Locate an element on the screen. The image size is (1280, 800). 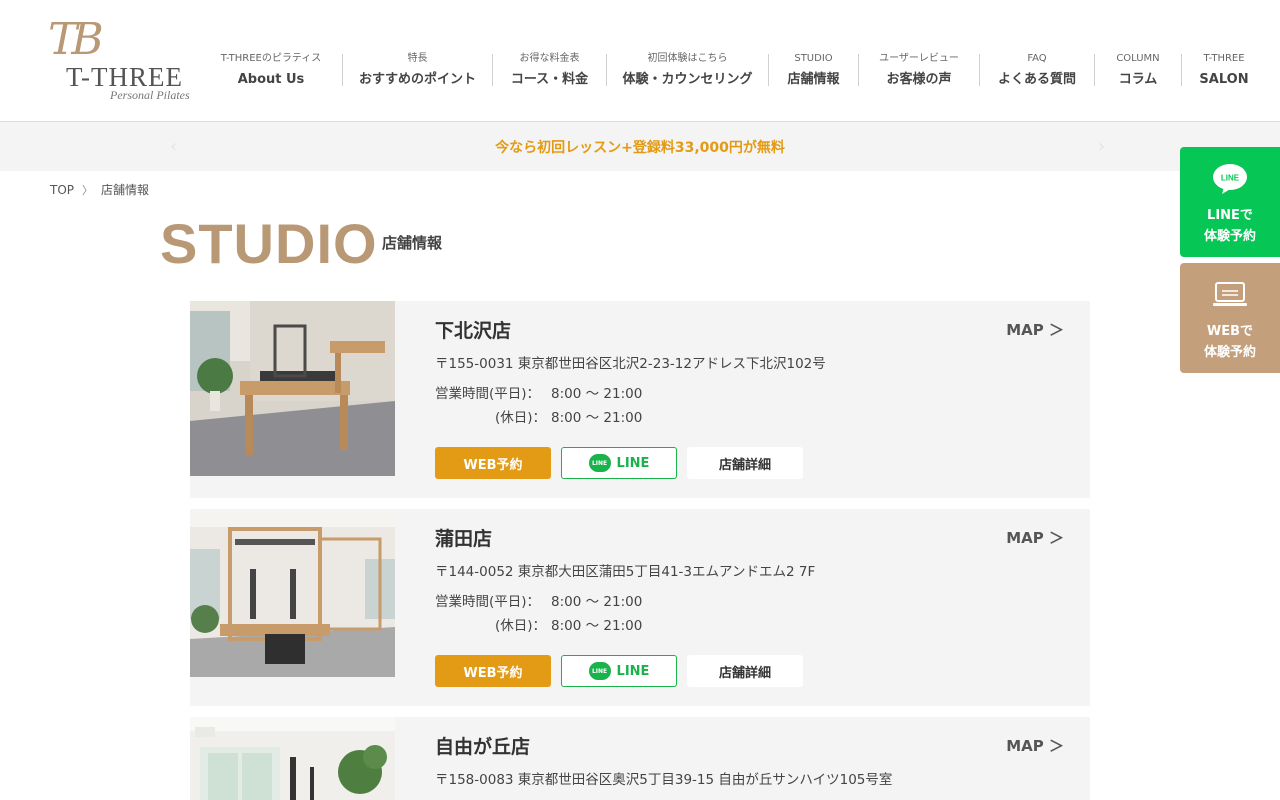
breadcrumb-chevron-icon: 〉 is located at coordinates (88, 190).